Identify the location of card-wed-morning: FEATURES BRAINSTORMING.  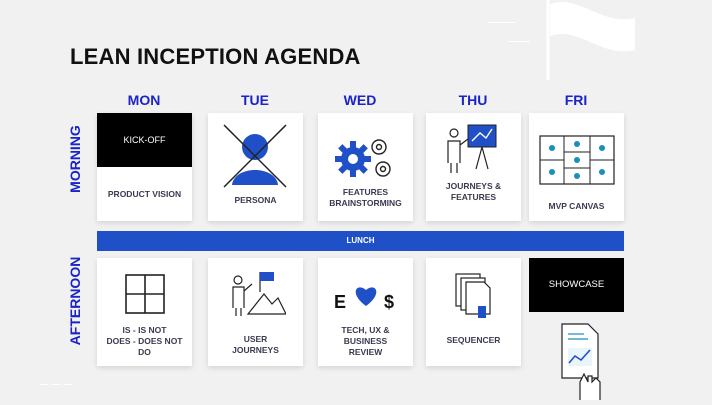
(365, 167).